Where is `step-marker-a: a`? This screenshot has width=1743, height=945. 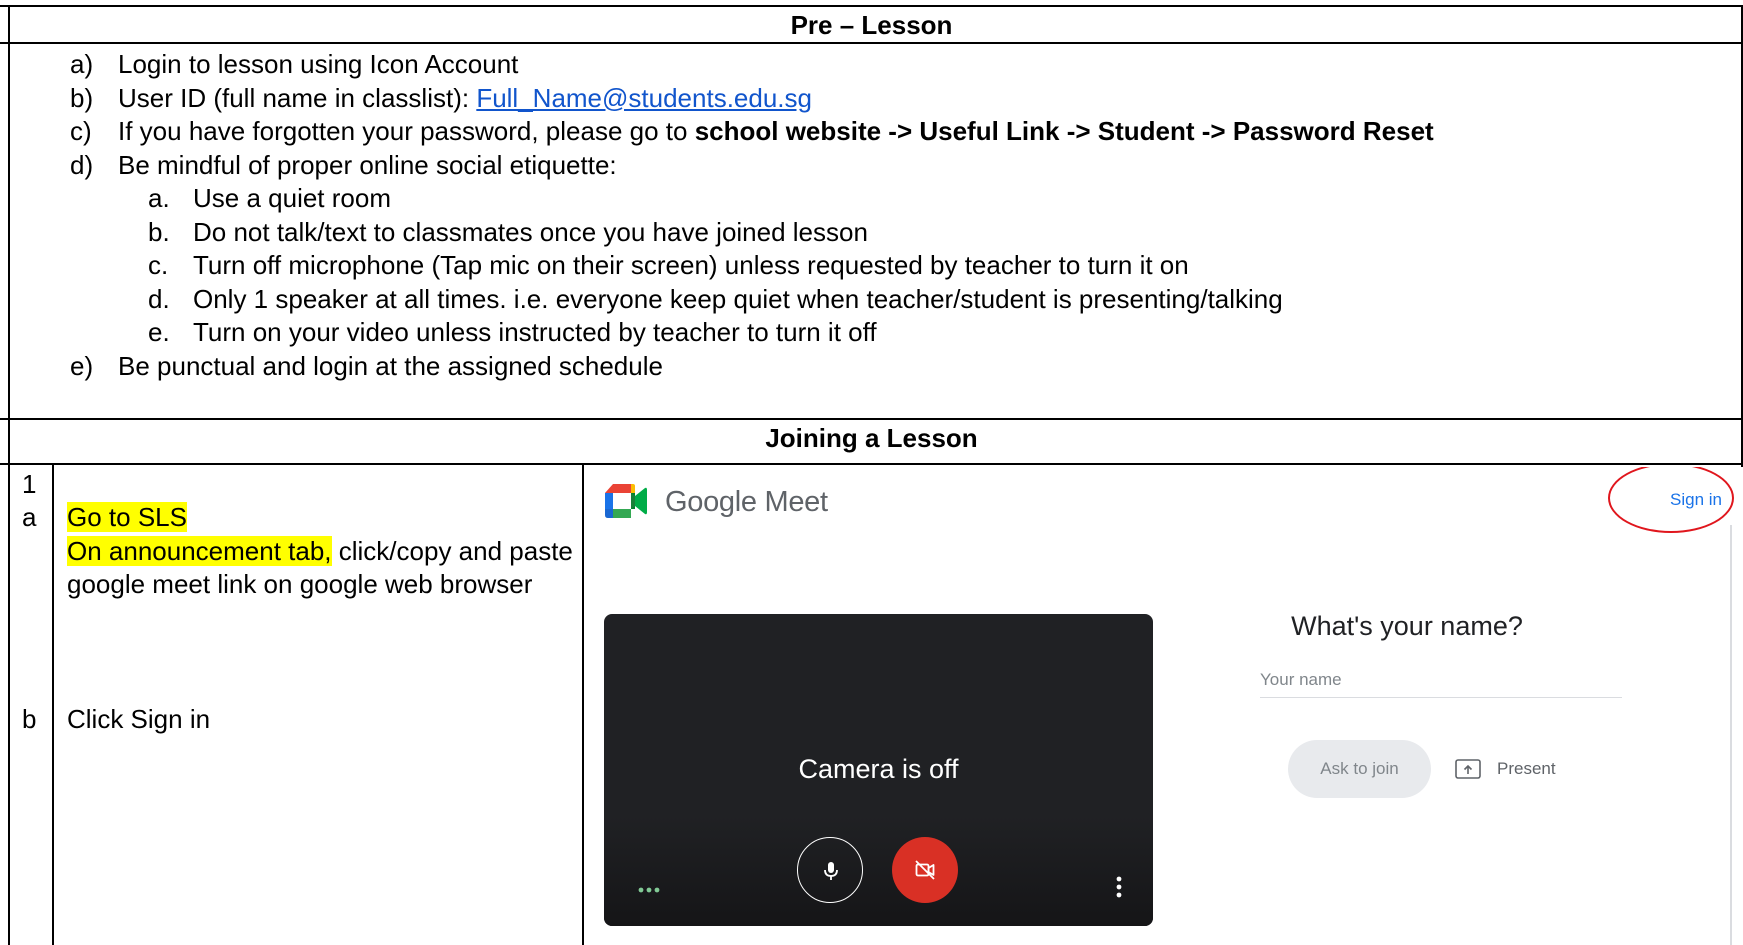 step-marker-a: a is located at coordinates (29, 517).